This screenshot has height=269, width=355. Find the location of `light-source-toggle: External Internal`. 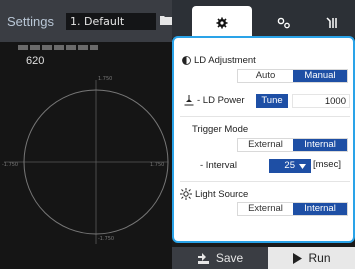

light-source-toggle: External Internal is located at coordinates (292, 209).